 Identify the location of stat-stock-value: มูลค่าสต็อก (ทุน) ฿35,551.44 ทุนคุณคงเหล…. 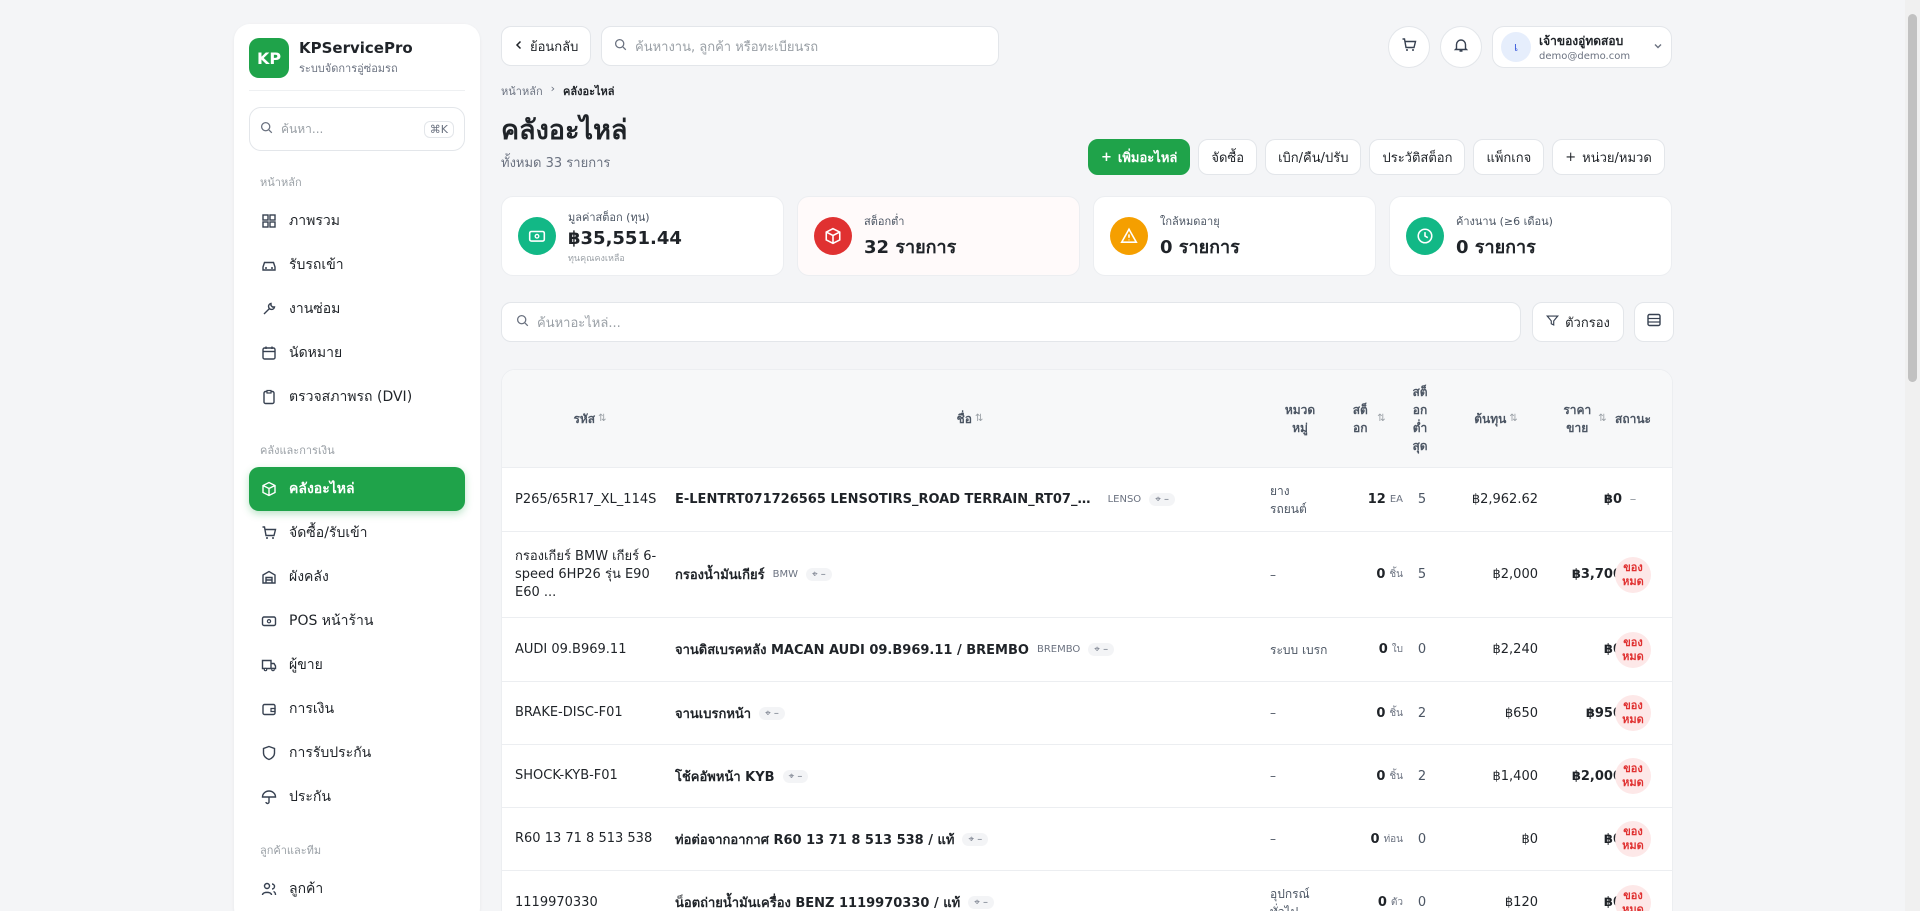
(642, 236).